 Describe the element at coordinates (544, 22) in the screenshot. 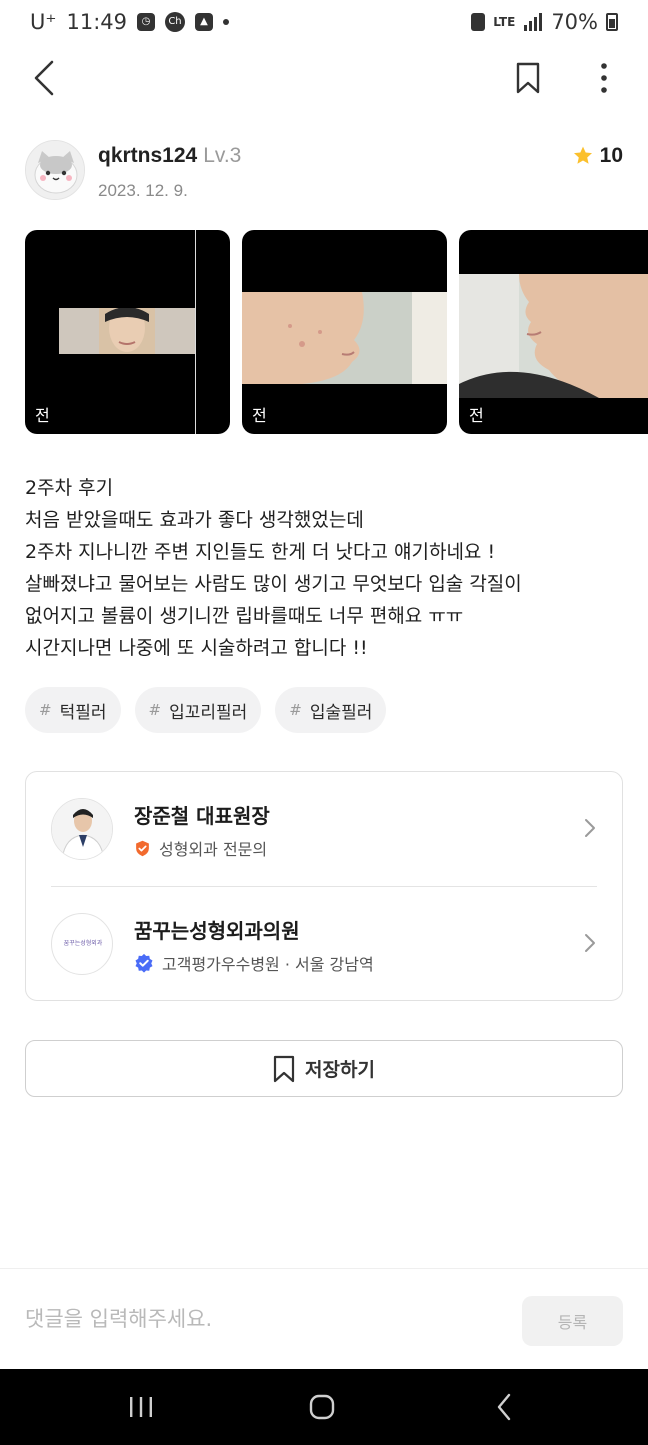

I see `status-right: LTE 70%` at that location.